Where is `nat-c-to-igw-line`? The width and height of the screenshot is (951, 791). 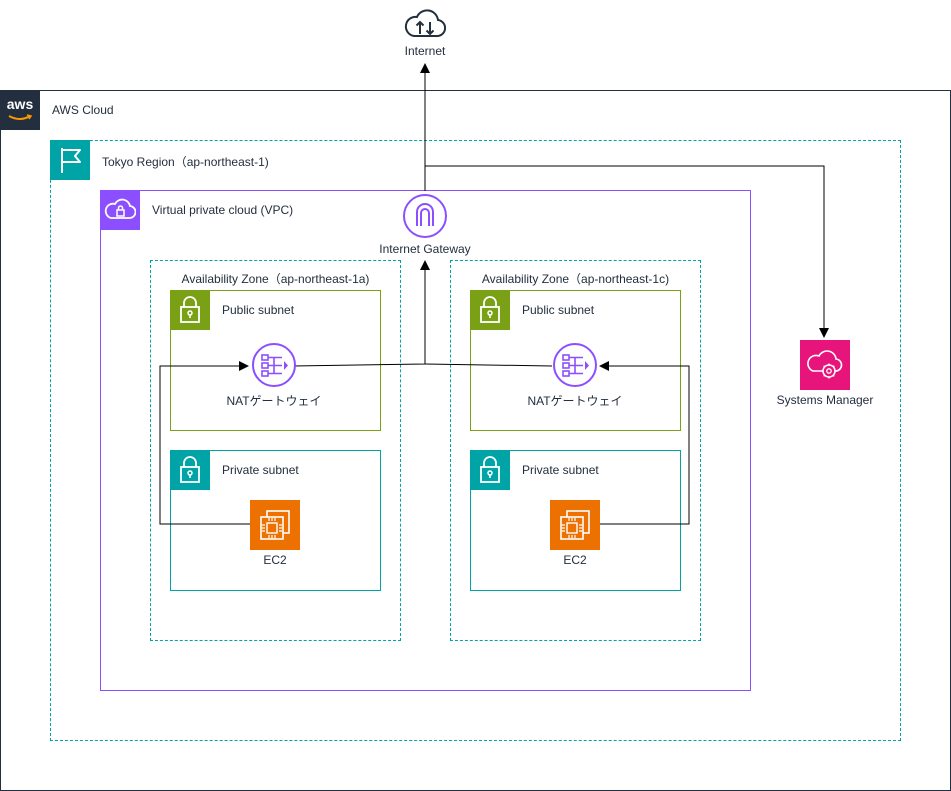 nat-c-to-igw-line is located at coordinates (488, 365).